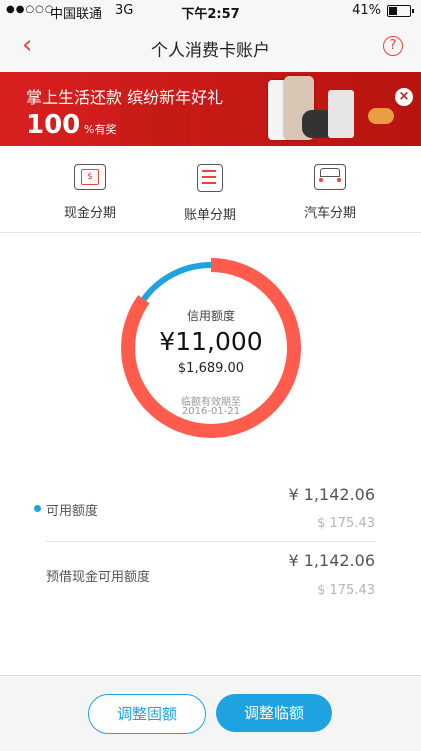 This screenshot has height=751, width=421. I want to click on available-credit-usd: $ 175.43, so click(346, 523).